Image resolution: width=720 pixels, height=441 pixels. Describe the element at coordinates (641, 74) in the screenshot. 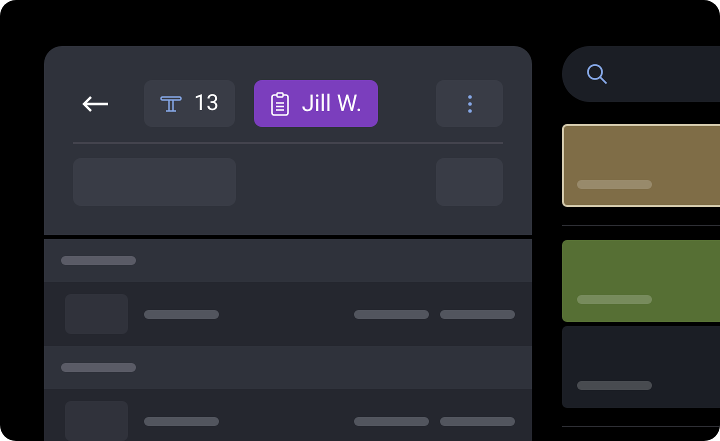

I see `search-field` at that location.